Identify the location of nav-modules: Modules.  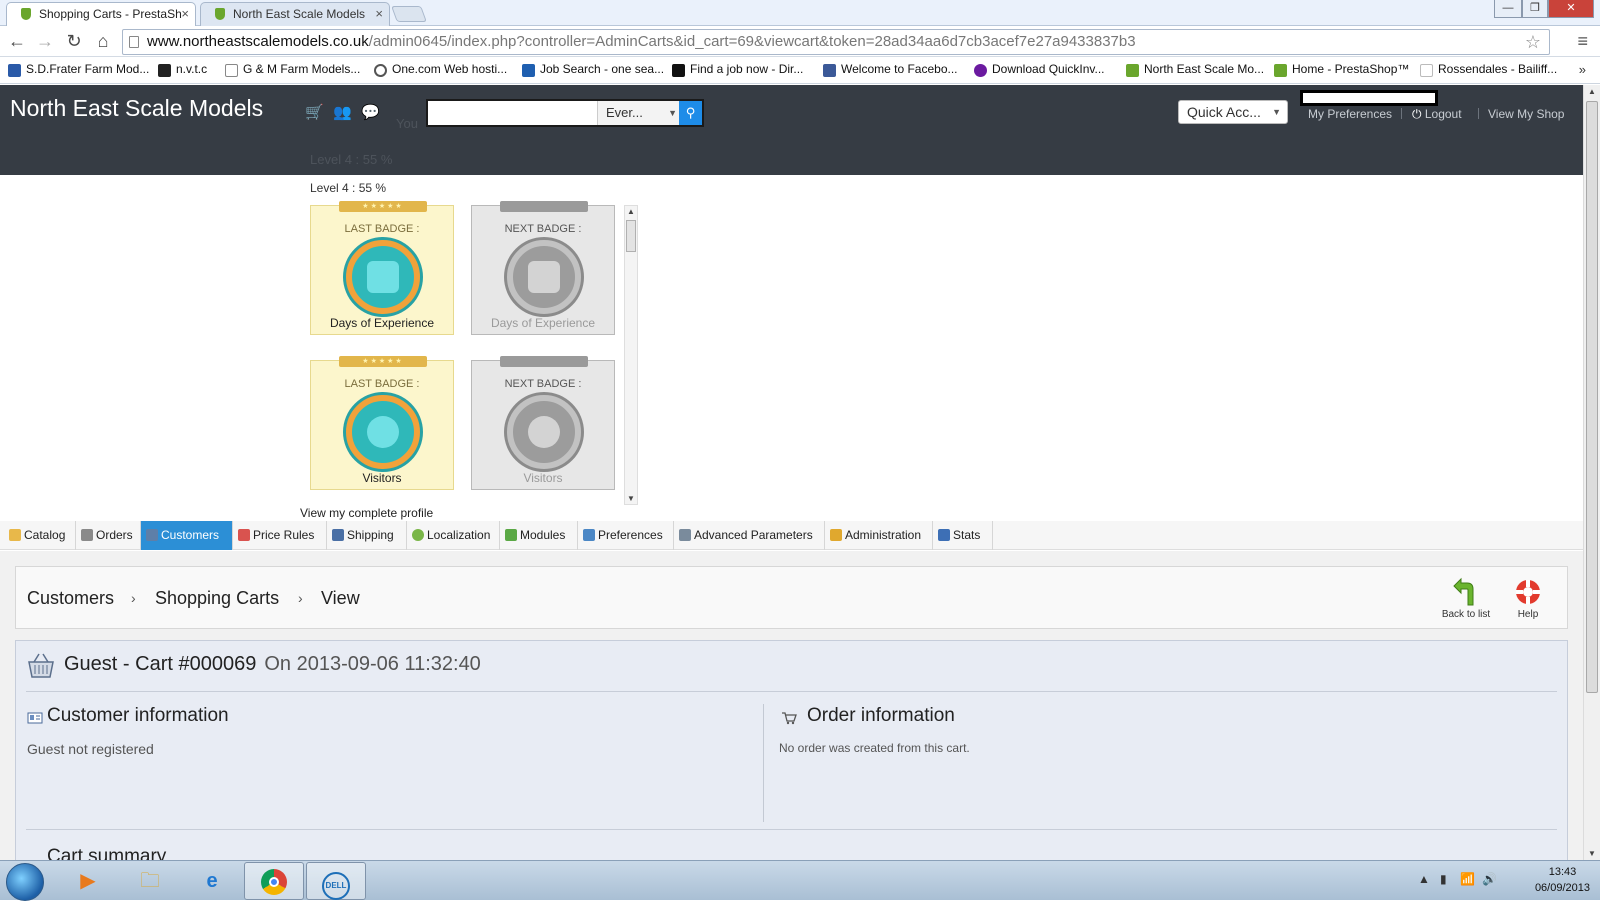
(539, 535).